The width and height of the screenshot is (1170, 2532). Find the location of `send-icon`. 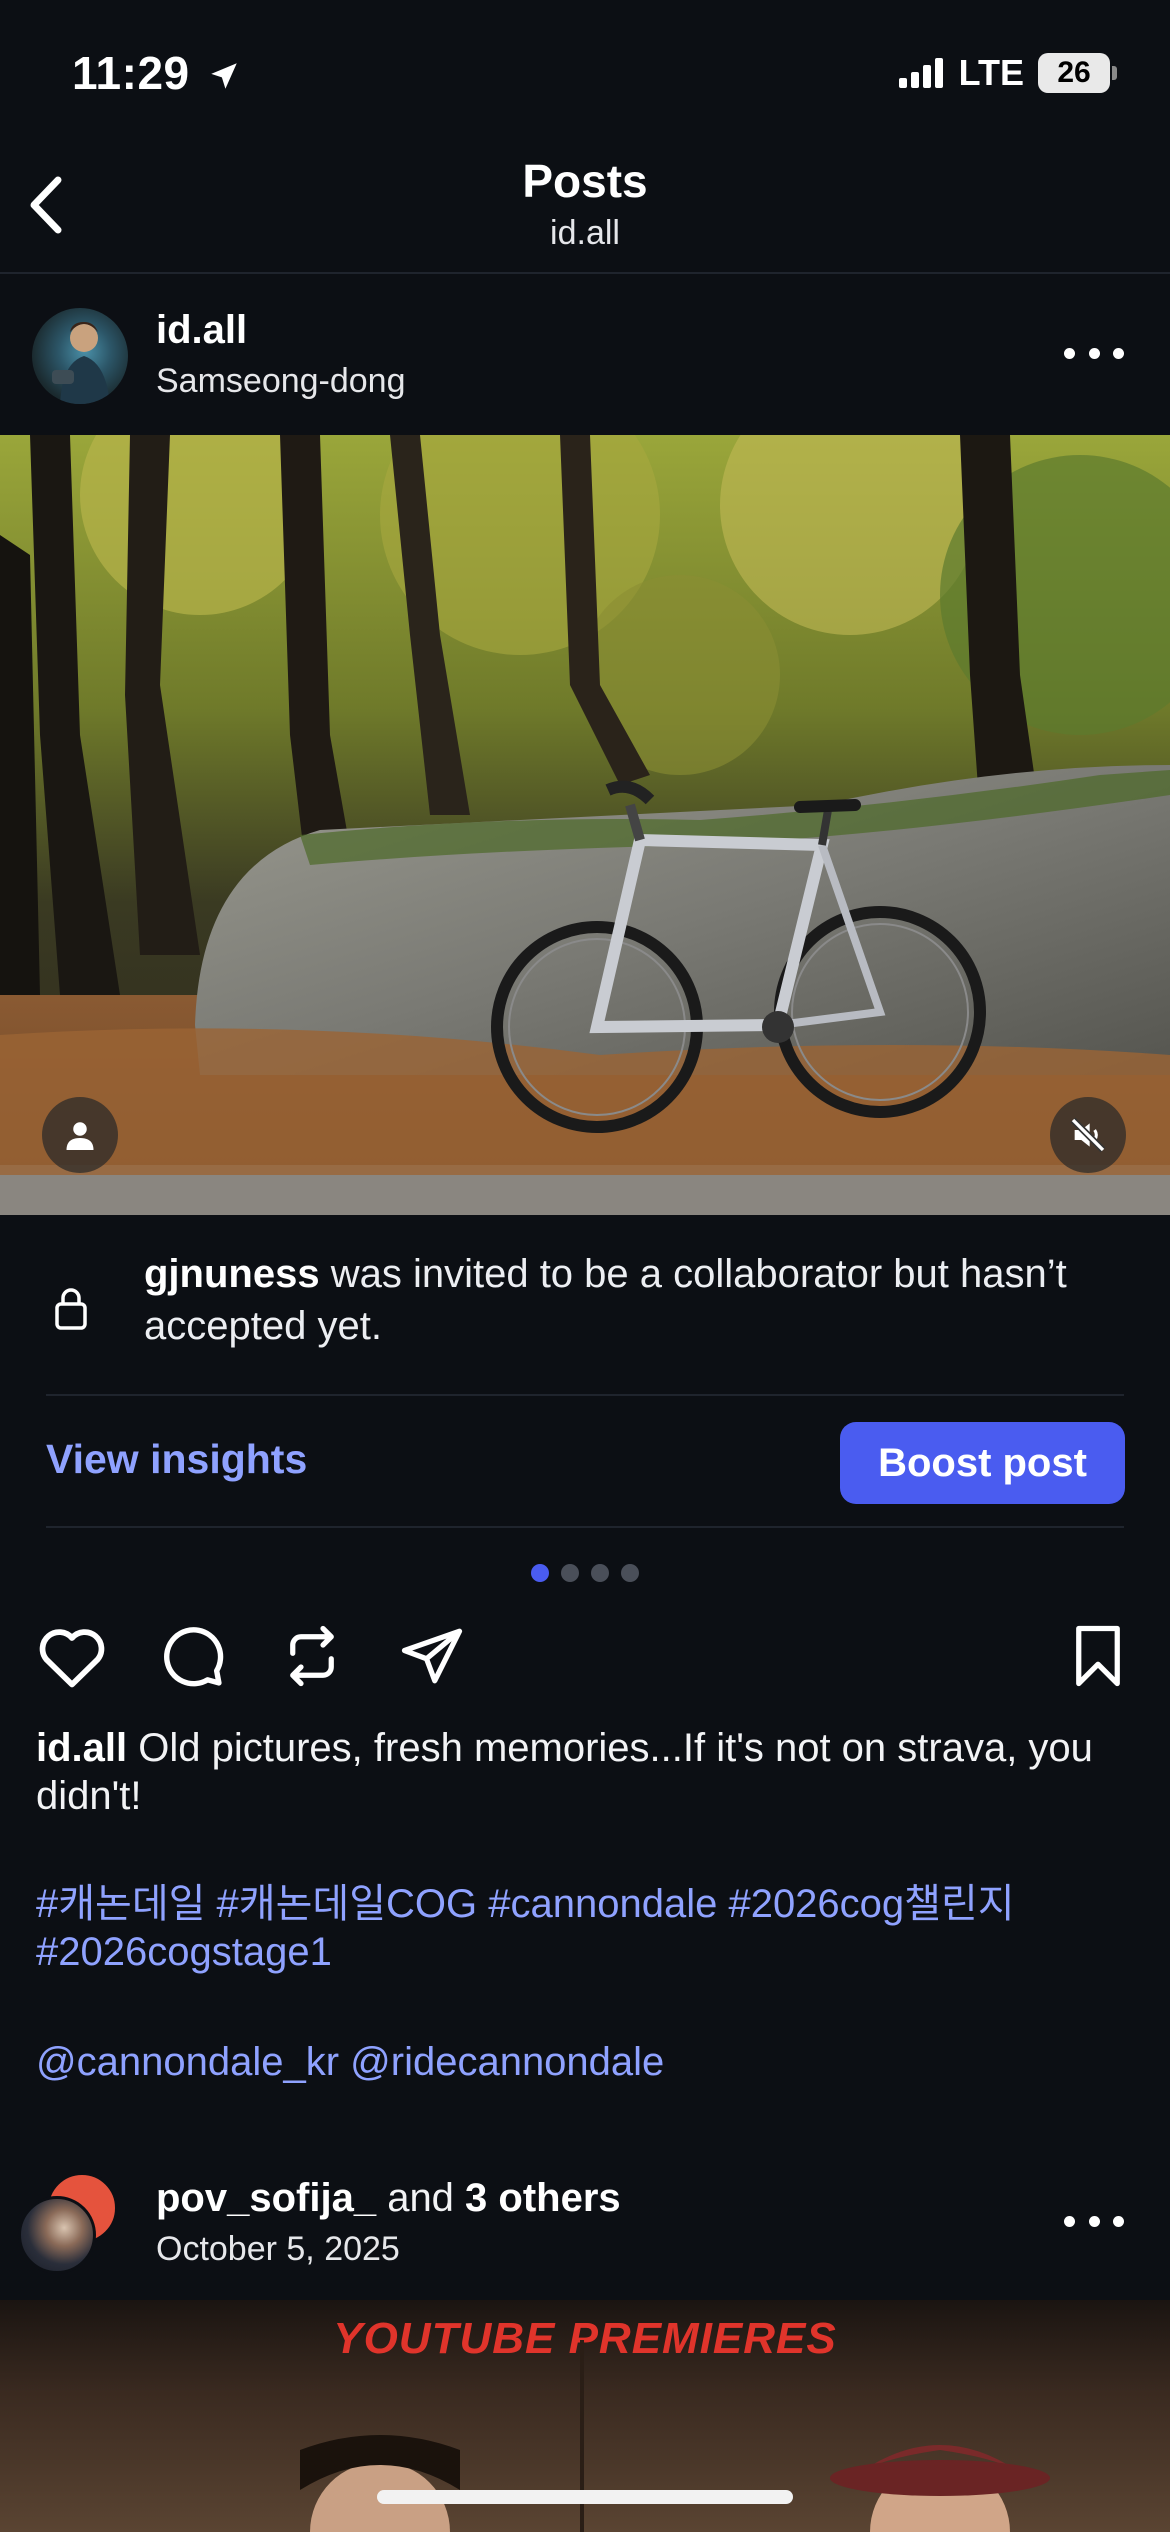

send-icon is located at coordinates (432, 1656).